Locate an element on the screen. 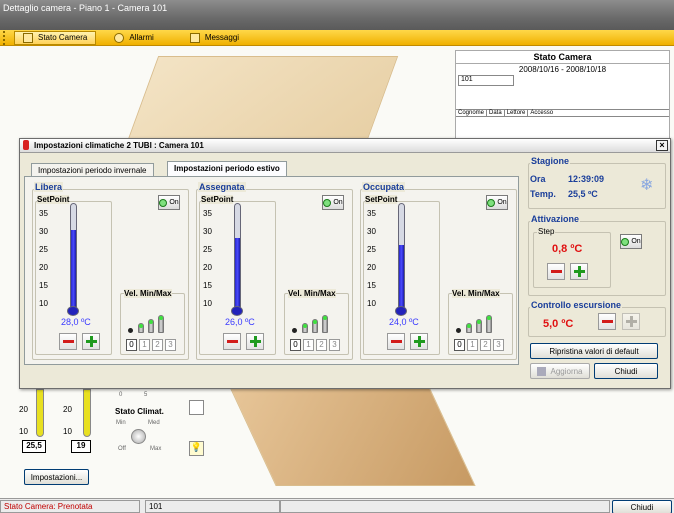  panel-title: Stato Camera is located at coordinates (562, 57).